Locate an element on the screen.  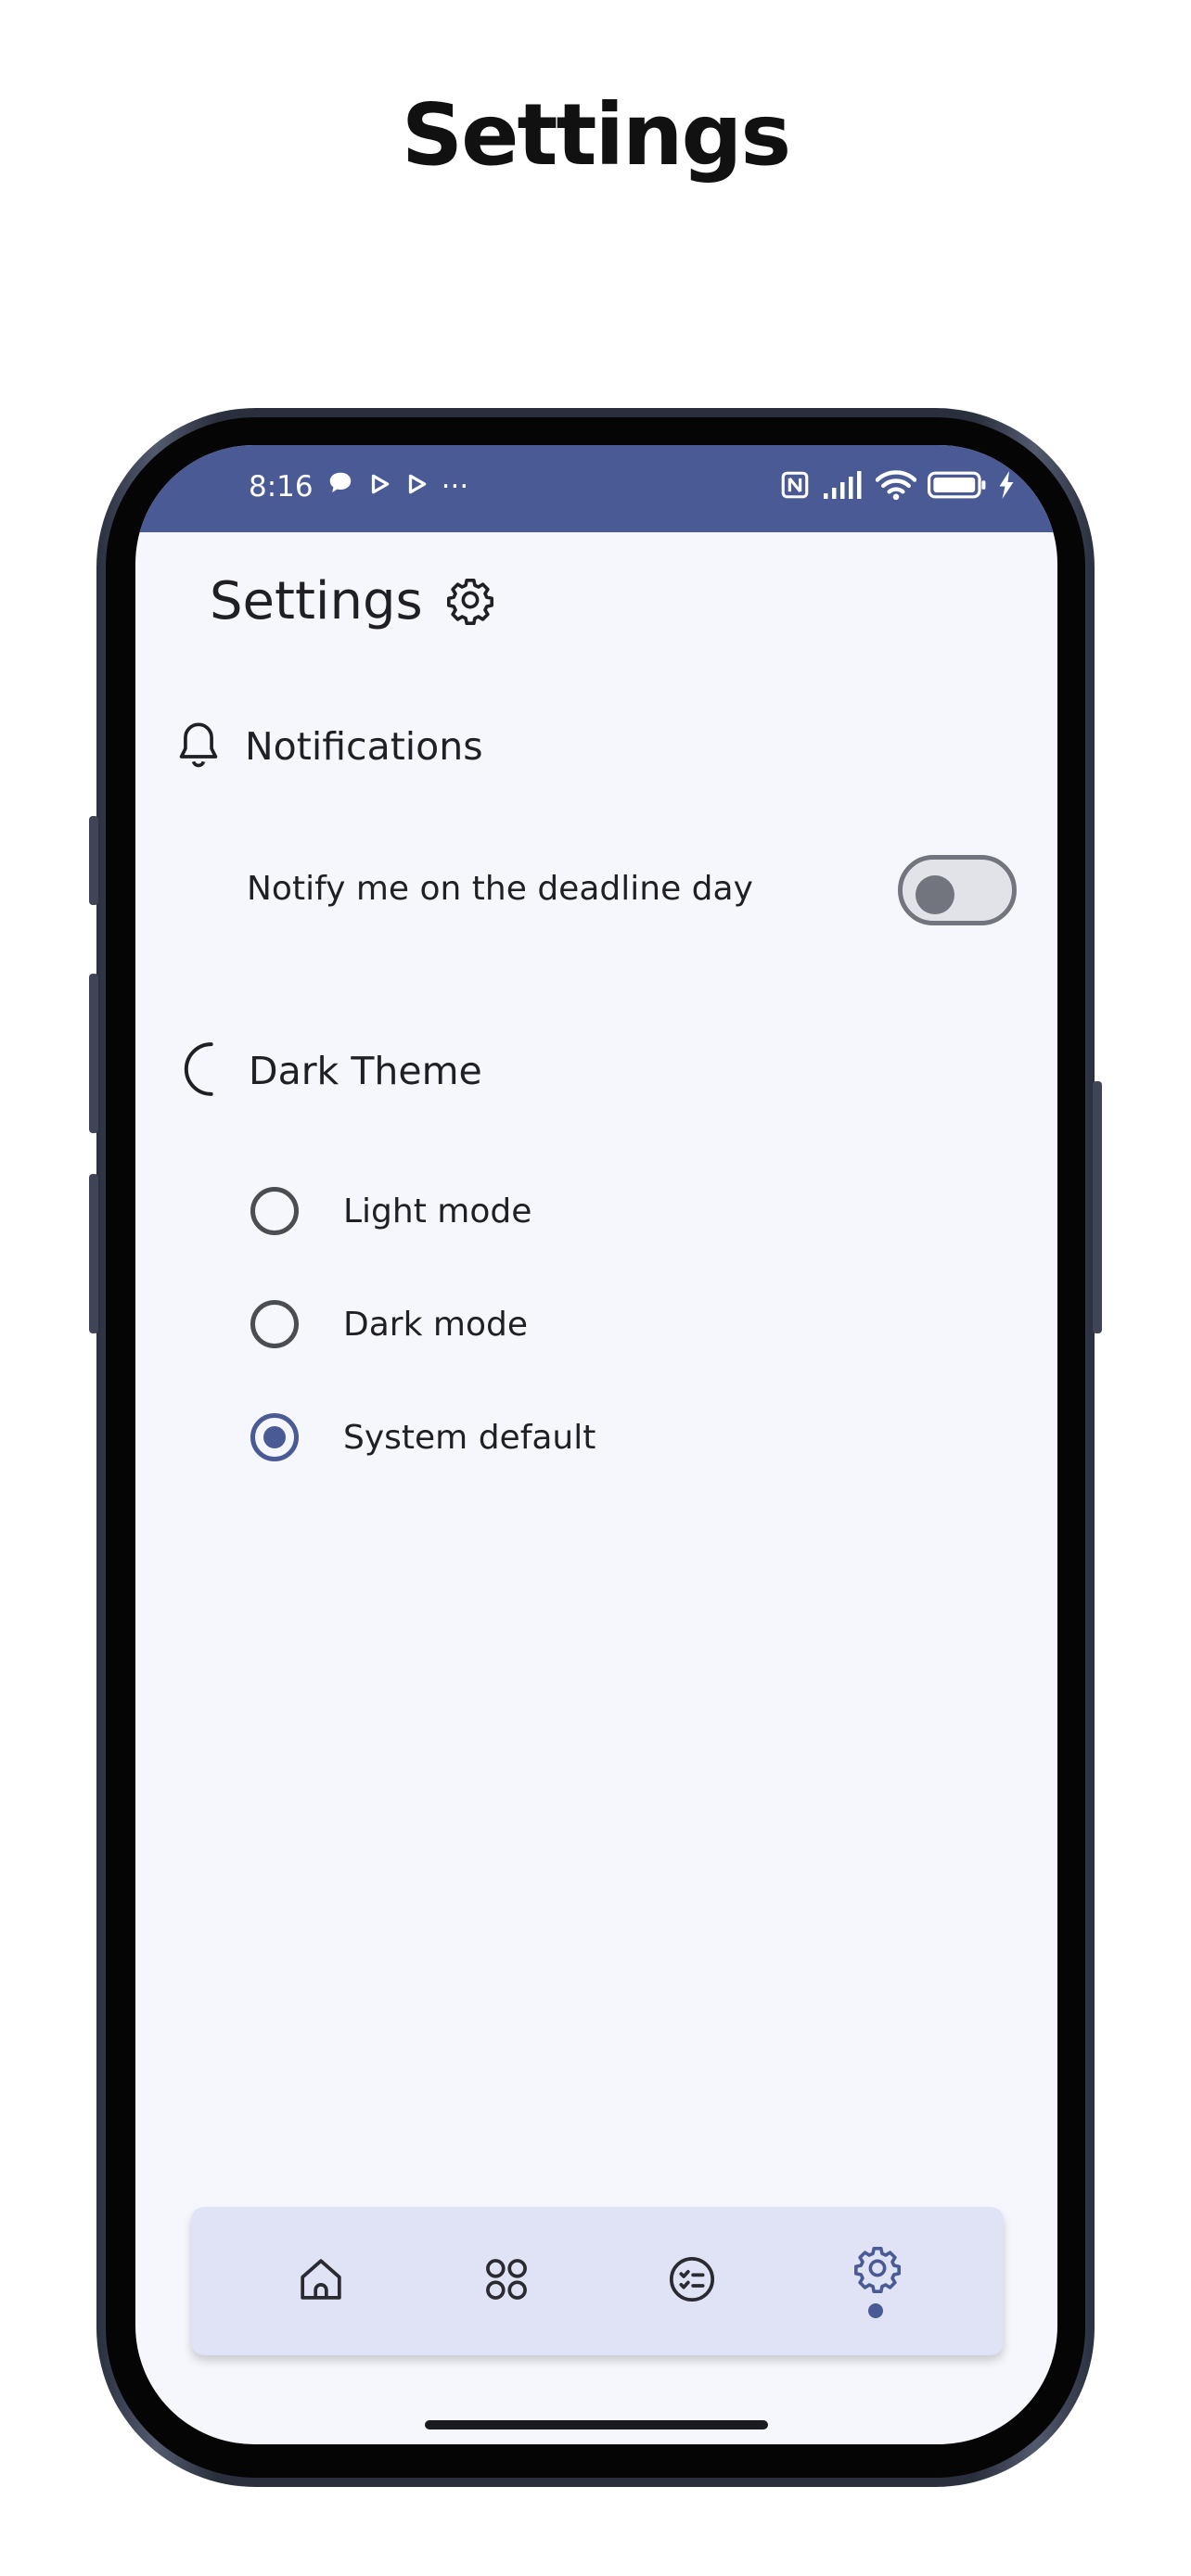
toggle-knob is located at coordinates (935, 894).